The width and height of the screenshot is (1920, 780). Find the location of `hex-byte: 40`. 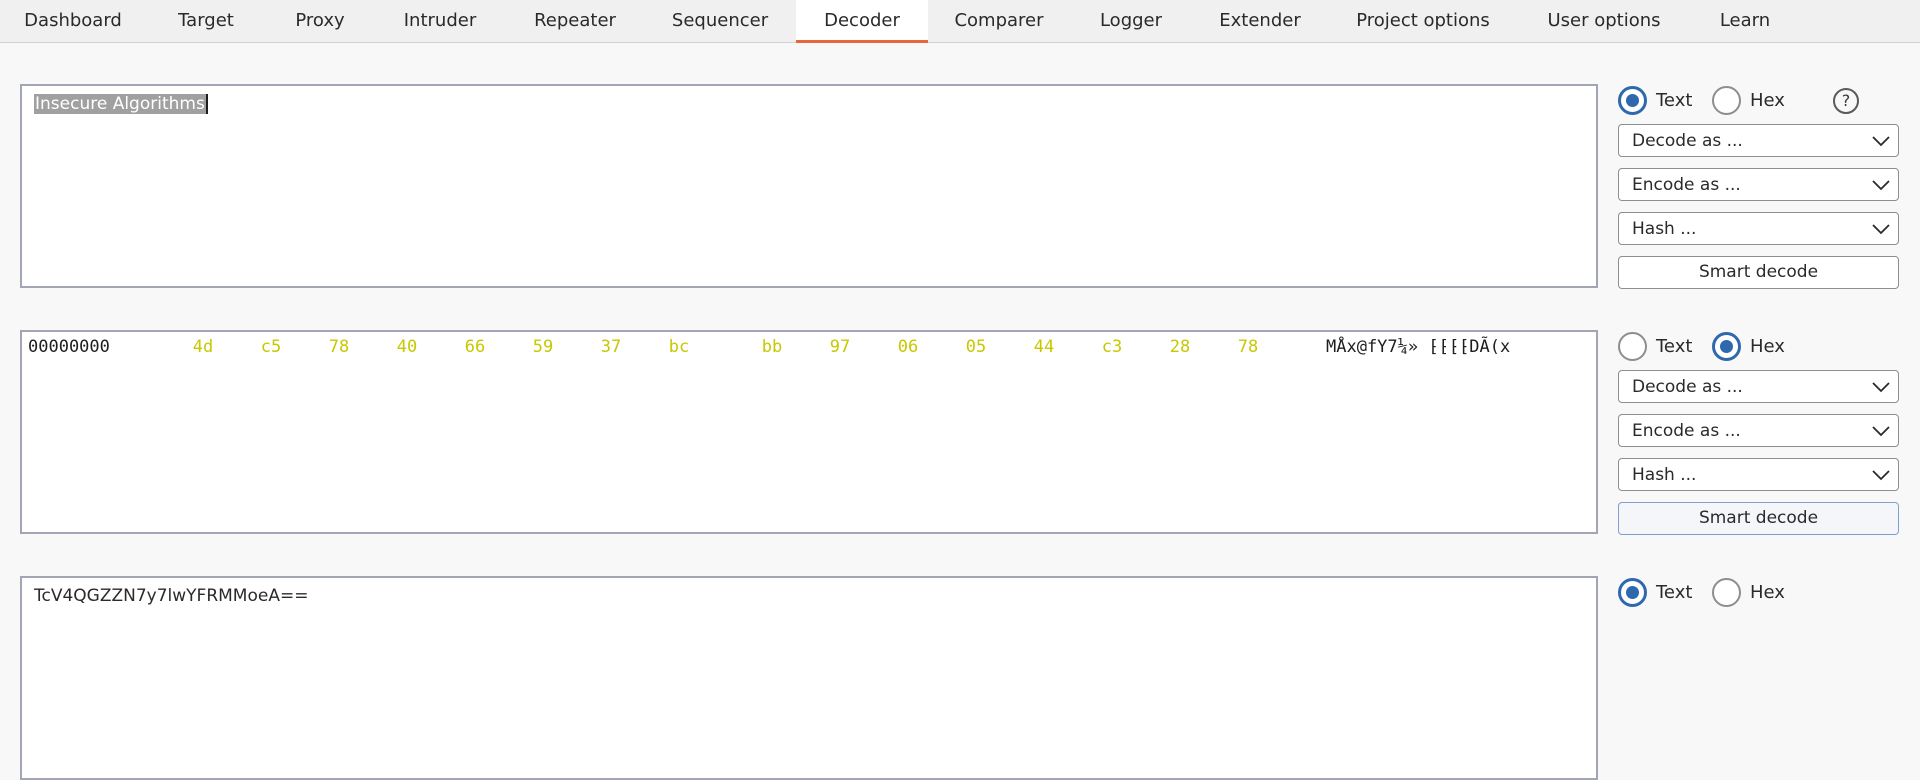

hex-byte: 40 is located at coordinates (407, 347).